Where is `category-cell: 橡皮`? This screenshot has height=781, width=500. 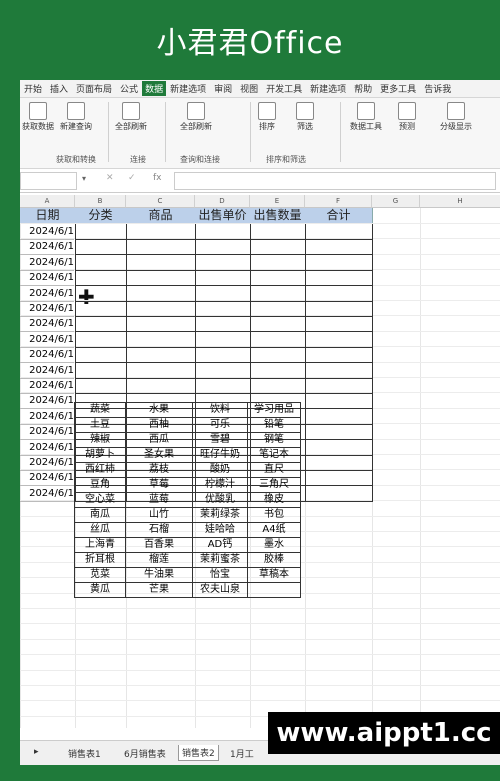
category-cell: 橡皮 is located at coordinates (274, 500).